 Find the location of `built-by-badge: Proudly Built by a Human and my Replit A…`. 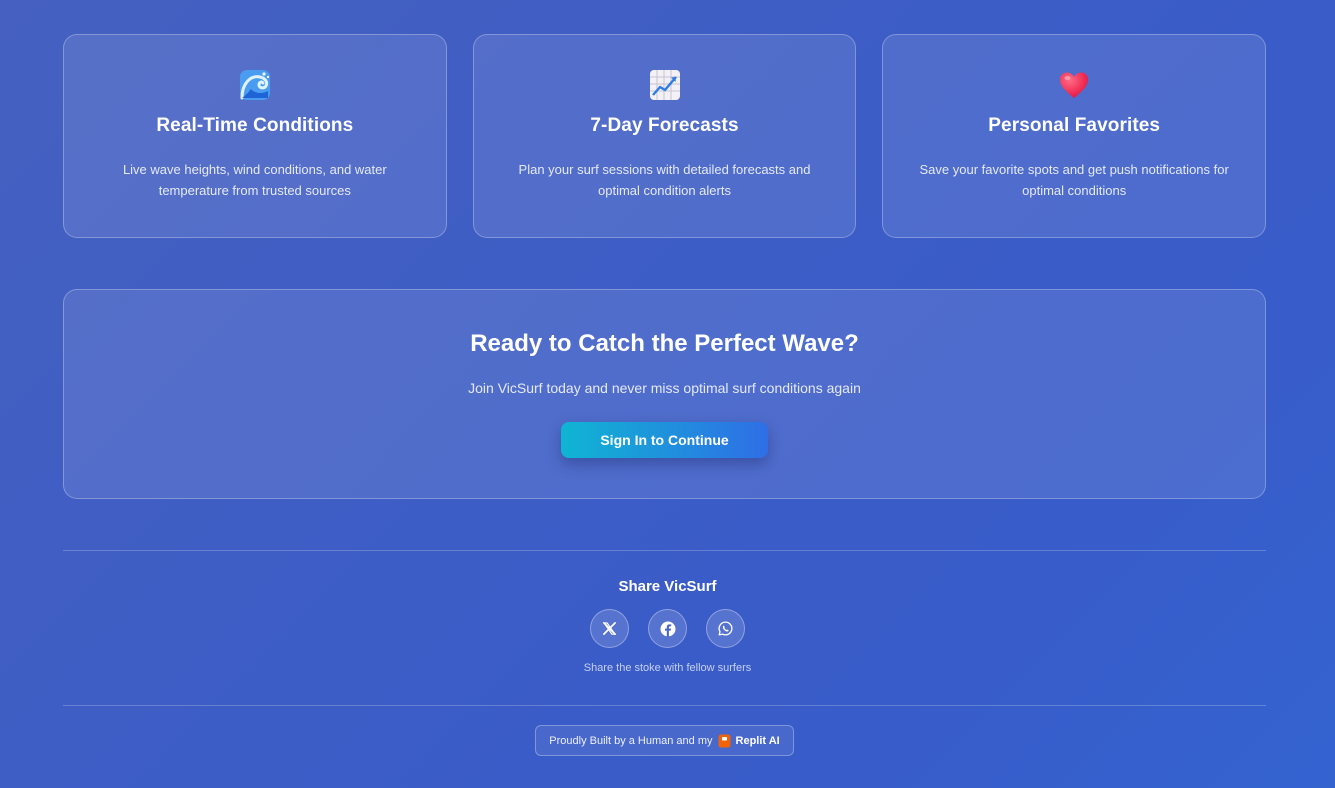

built-by-badge: Proudly Built by a Human and my Replit A… is located at coordinates (664, 740).